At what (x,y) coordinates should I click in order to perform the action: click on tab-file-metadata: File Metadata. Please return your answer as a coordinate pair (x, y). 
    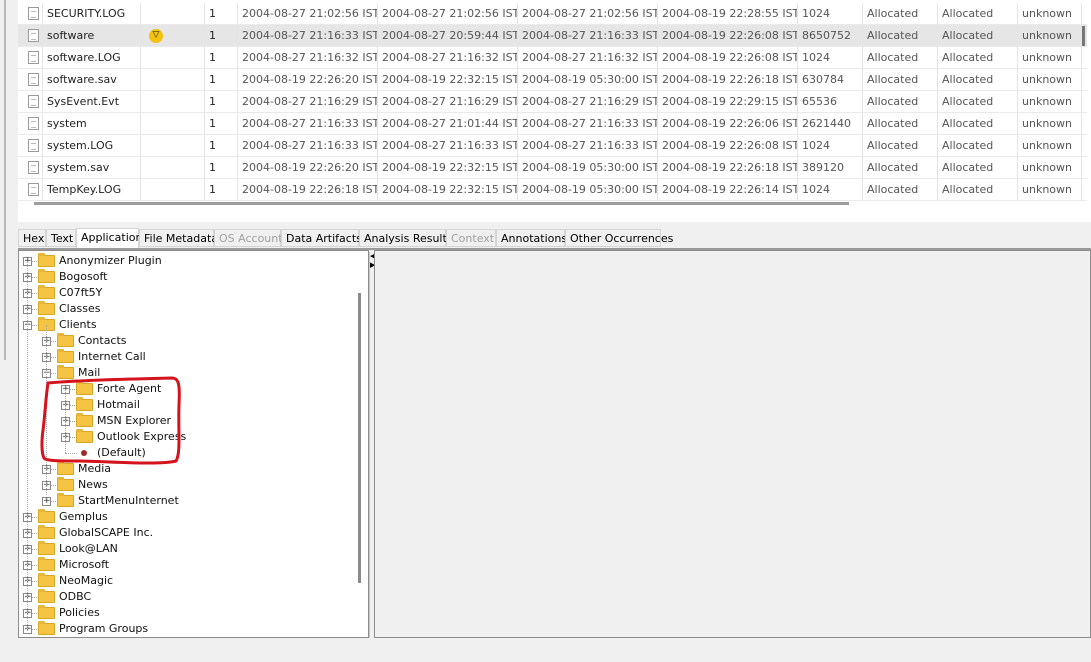
    Looking at the image, I should click on (178, 238).